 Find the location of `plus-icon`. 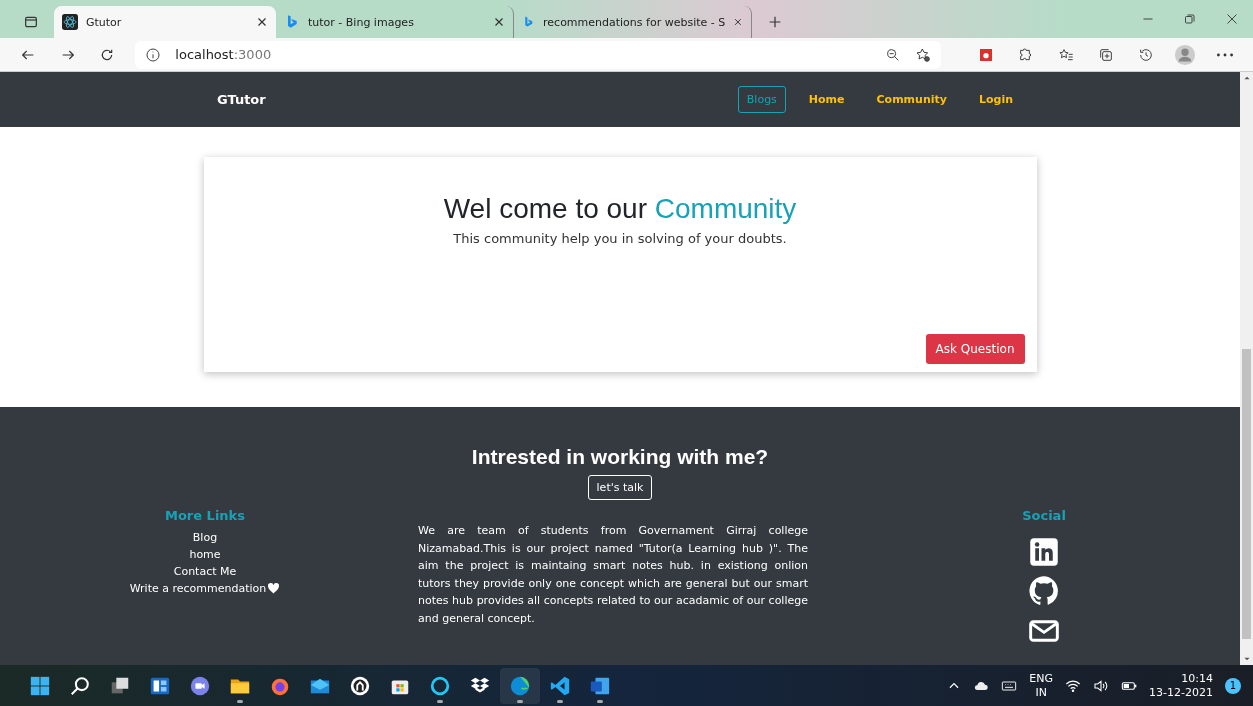

plus-icon is located at coordinates (775, 22).